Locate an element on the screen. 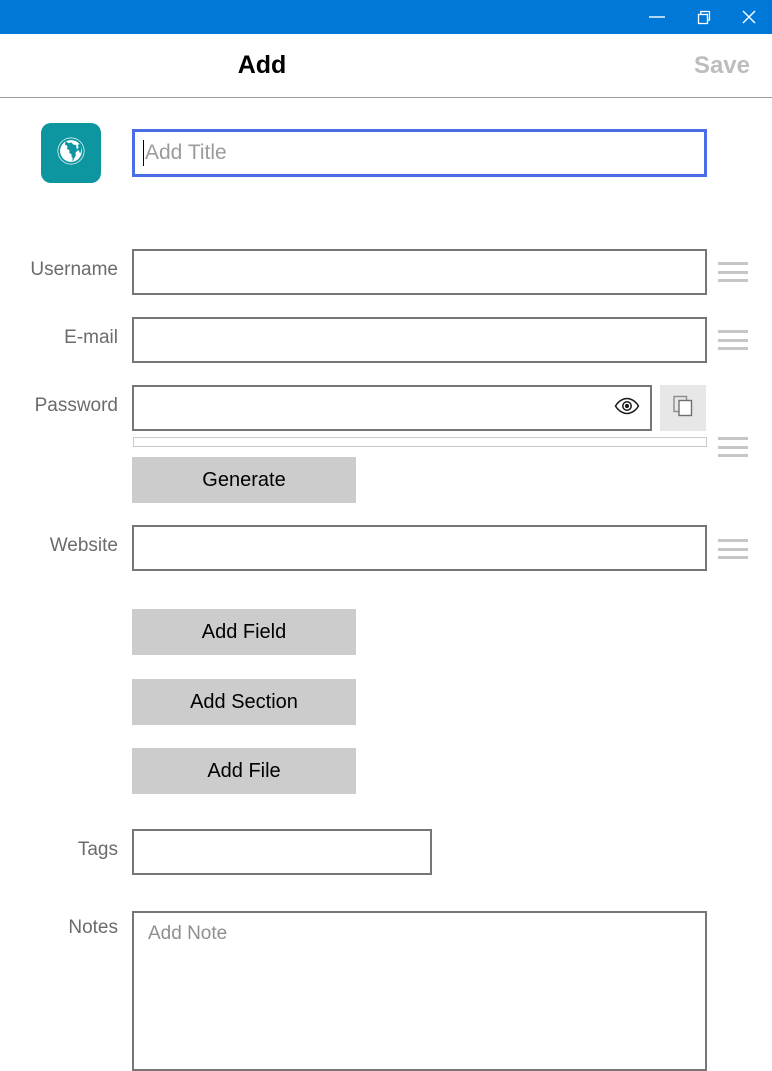  website-drag-handle is located at coordinates (733, 549).